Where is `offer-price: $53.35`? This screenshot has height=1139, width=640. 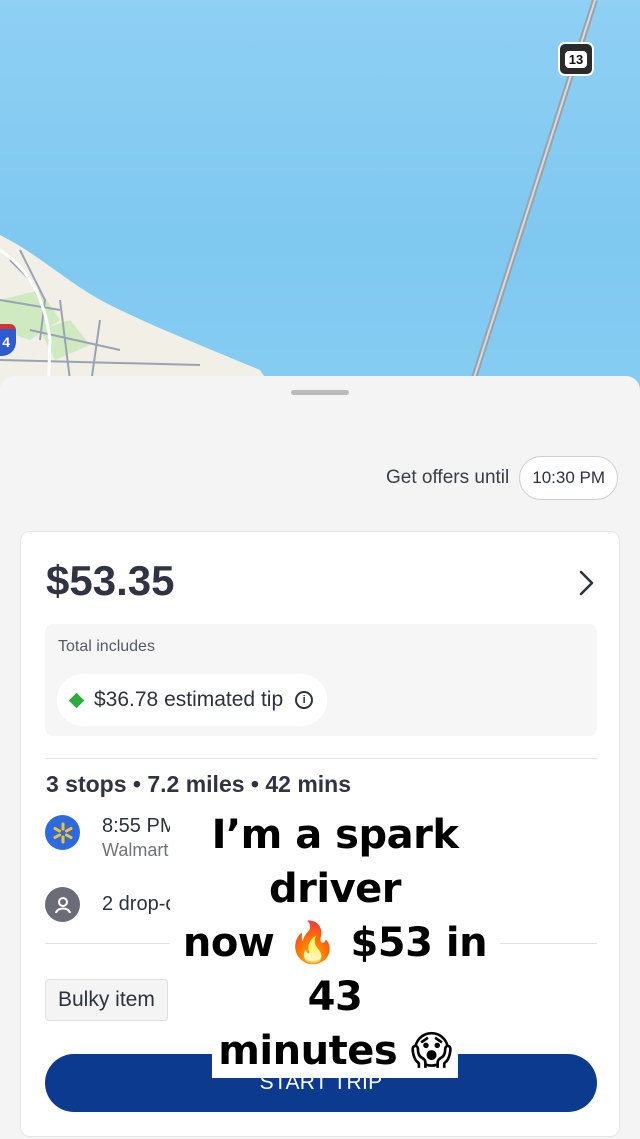
offer-price: $53.35 is located at coordinates (110, 580).